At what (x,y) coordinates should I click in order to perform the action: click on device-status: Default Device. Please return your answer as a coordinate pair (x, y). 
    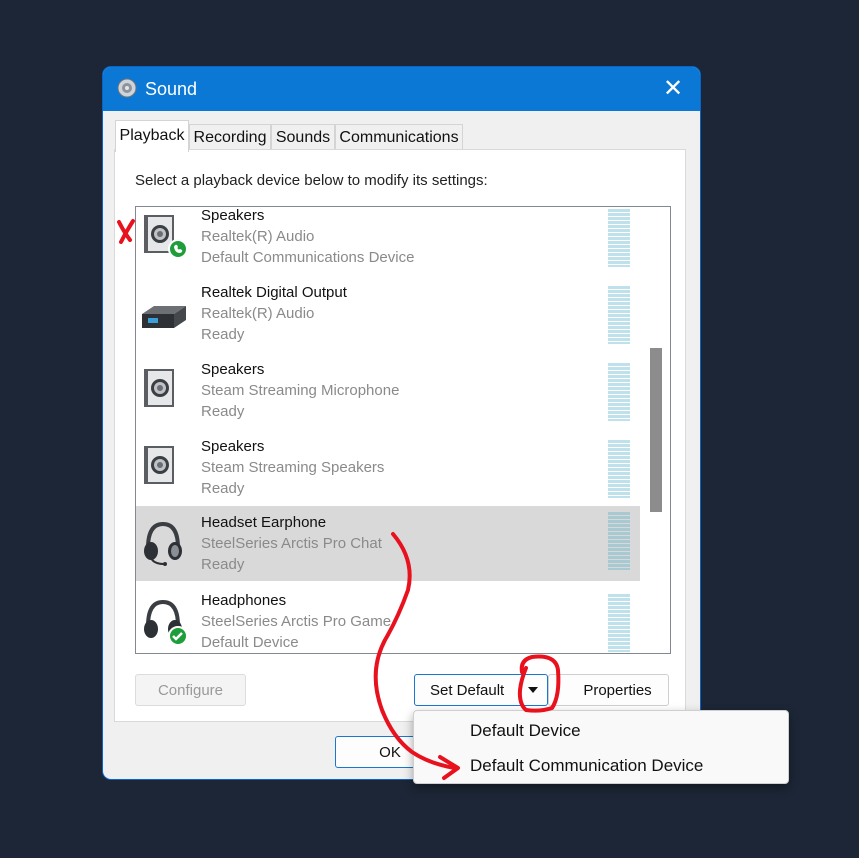
    Looking at the image, I should click on (250, 642).